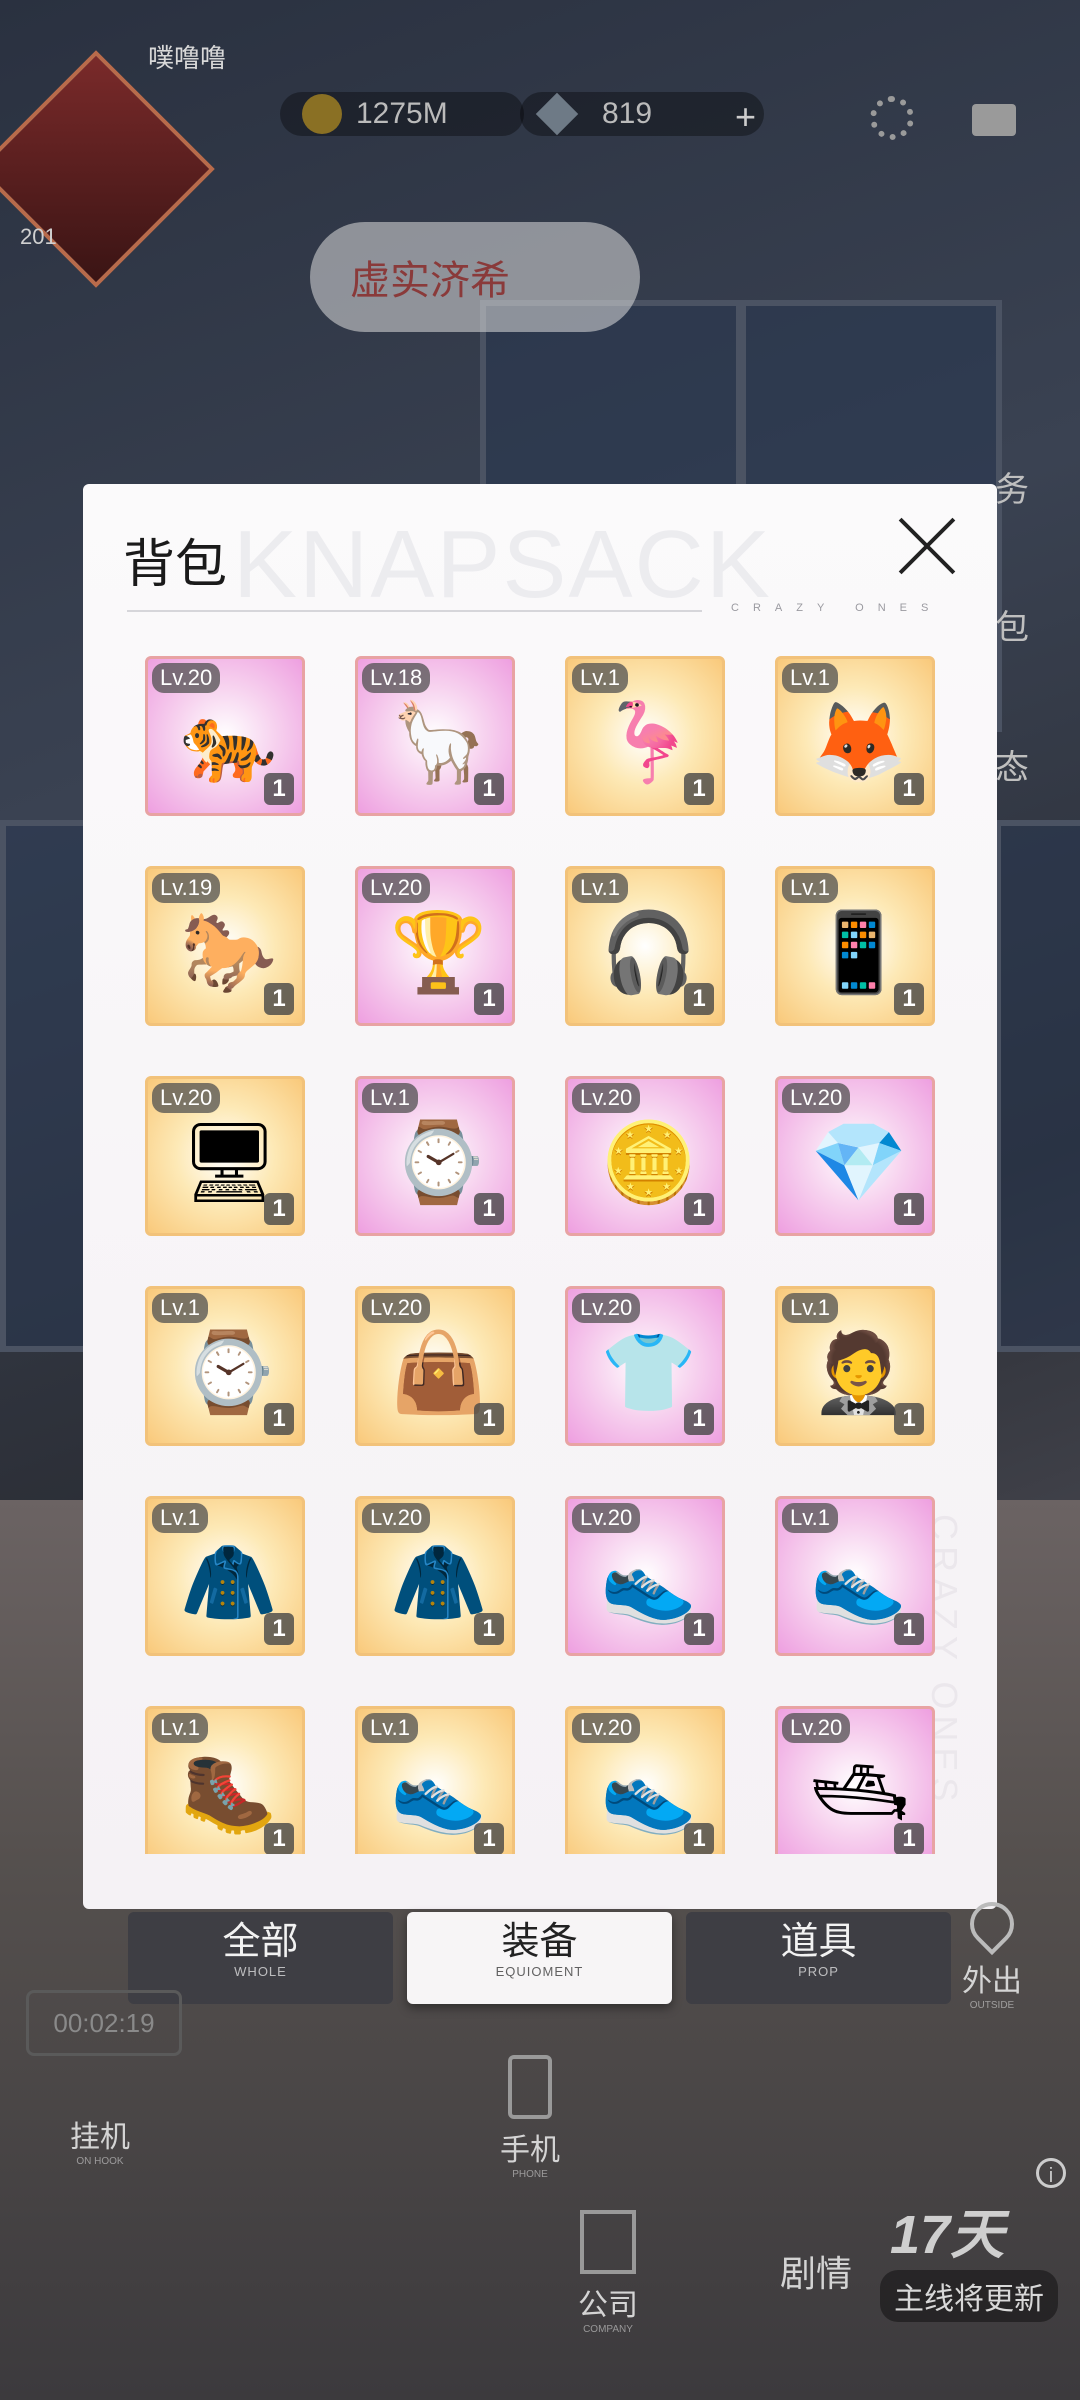 The image size is (1080, 2400). Describe the element at coordinates (530, 2150) in the screenshot. I see `phone-label: 手机` at that location.